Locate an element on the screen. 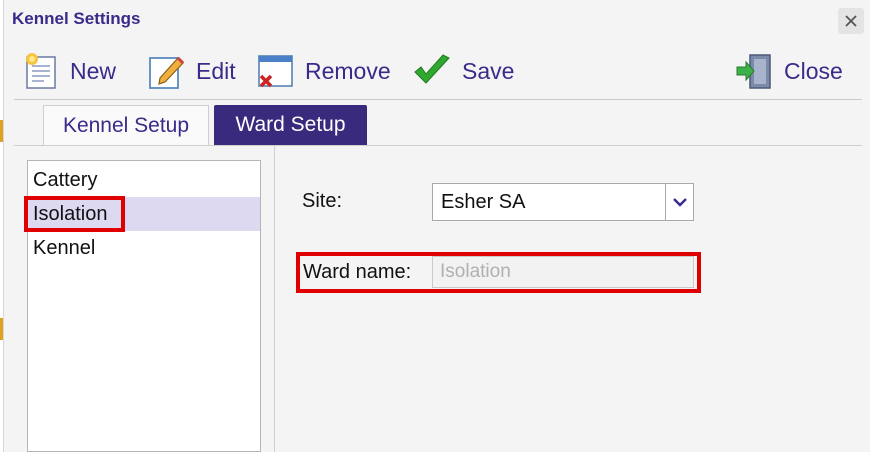  close-button: Close is located at coordinates (789, 71).